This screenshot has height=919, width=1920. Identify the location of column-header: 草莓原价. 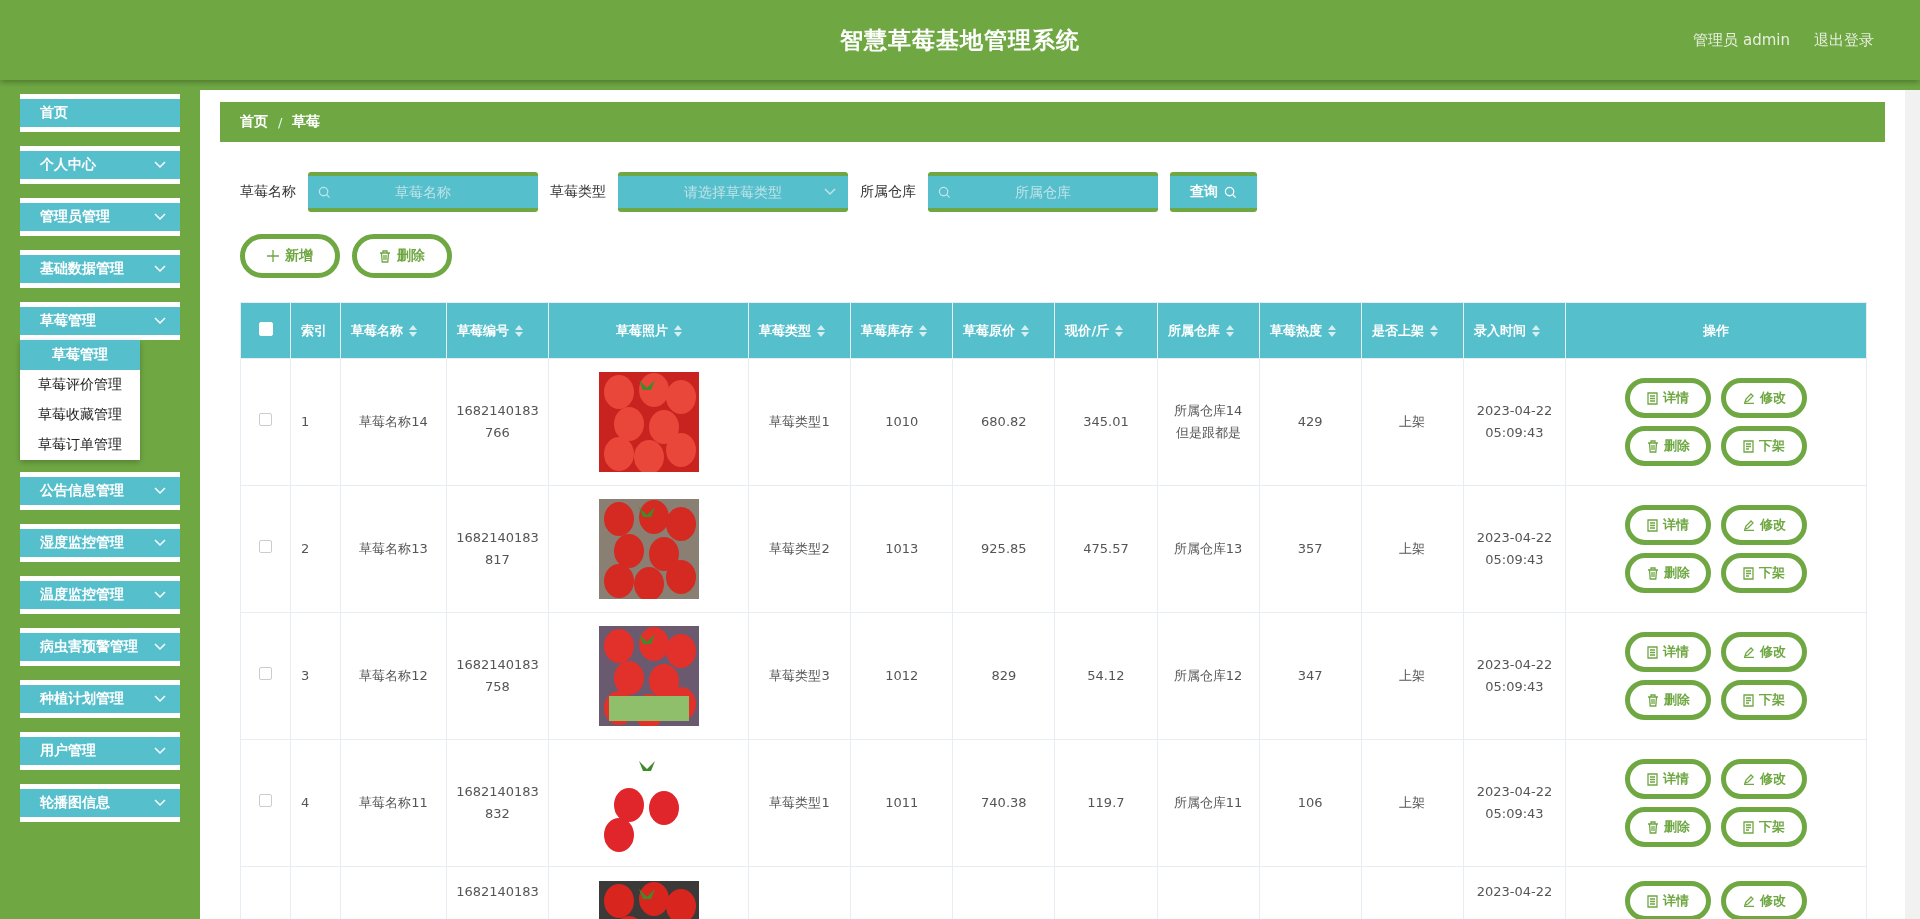
(1003, 330).